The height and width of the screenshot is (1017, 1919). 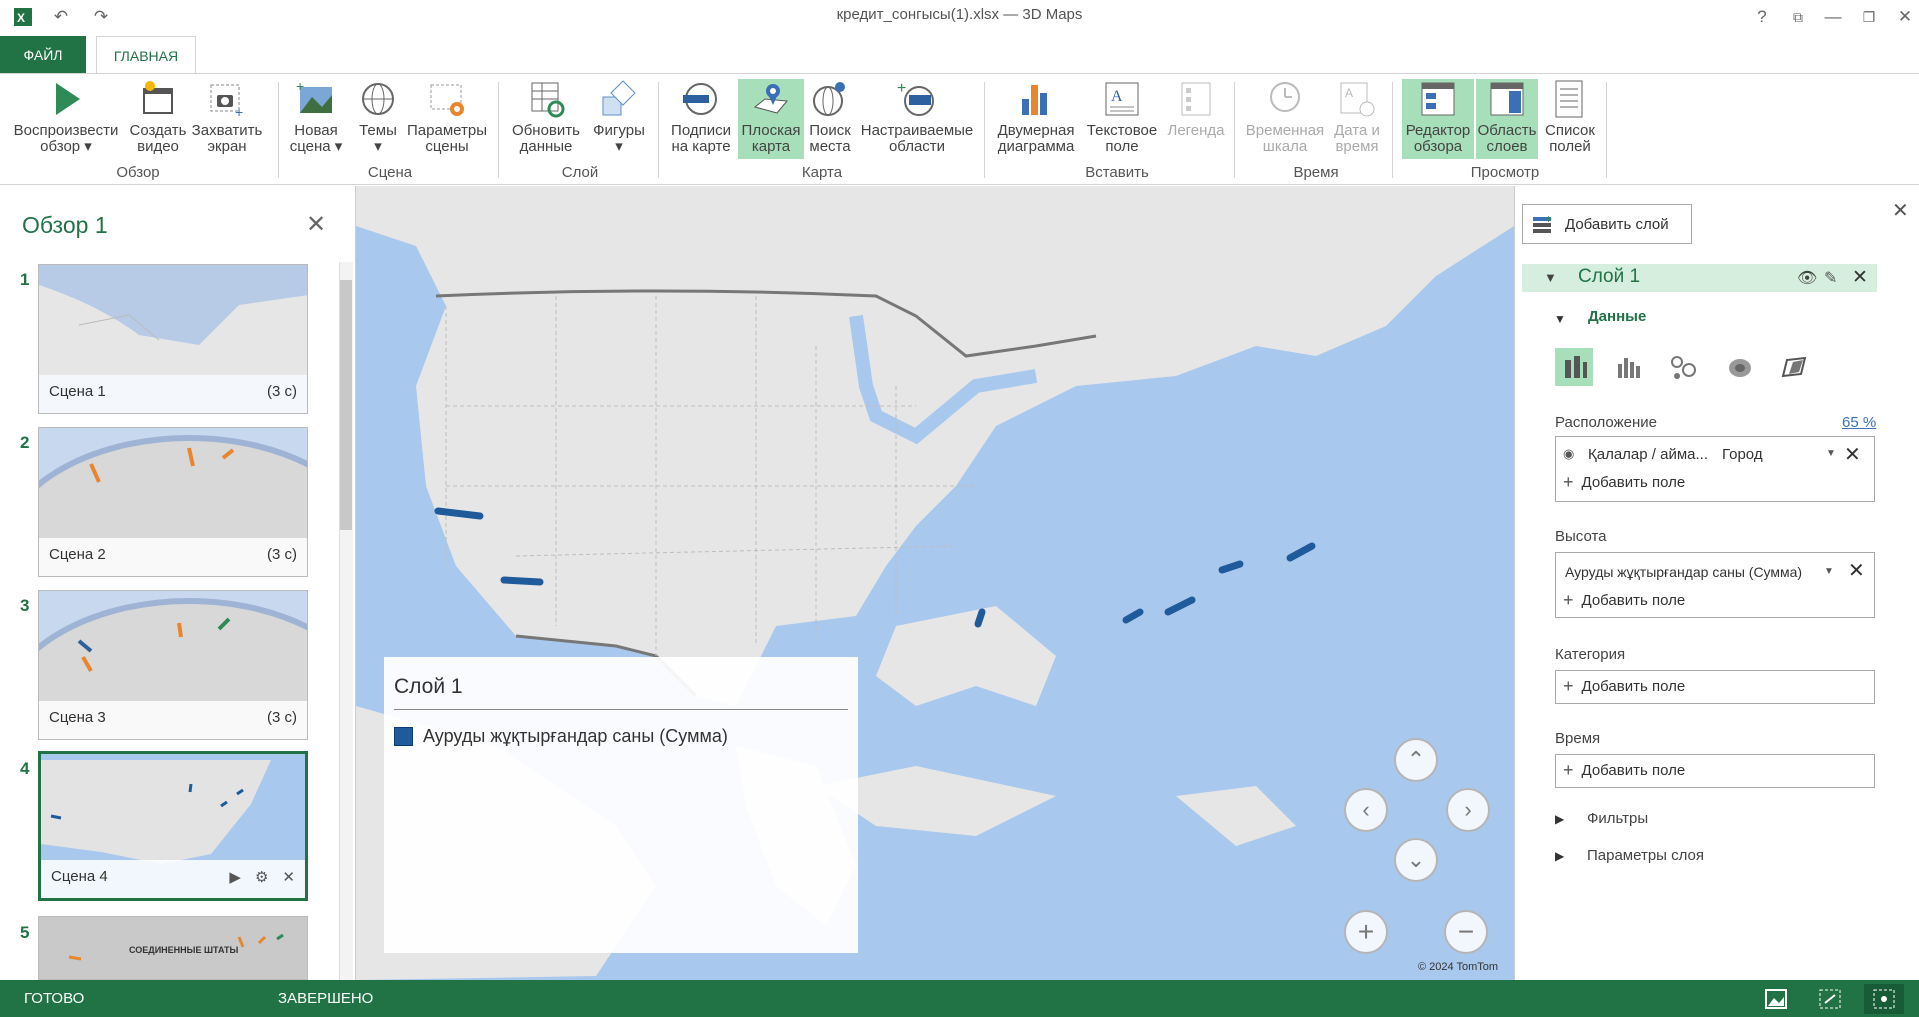 What do you see at coordinates (43, 55) in the screenshot?
I see `tab-file: ФАЙЛ` at bounding box center [43, 55].